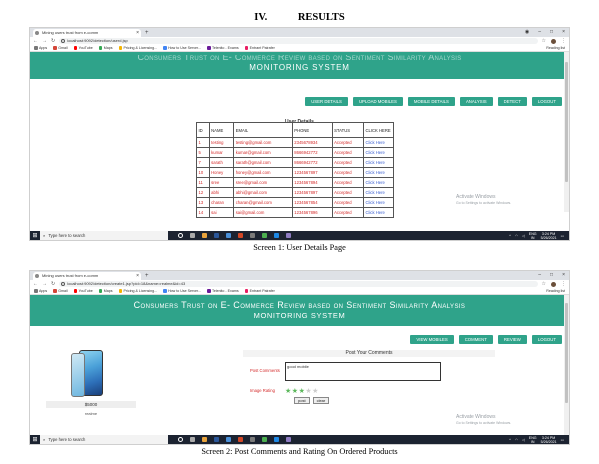 This screenshot has width=599, height=464. I want to click on bookmark-item: Entrant Pairafer, so click(259, 48).